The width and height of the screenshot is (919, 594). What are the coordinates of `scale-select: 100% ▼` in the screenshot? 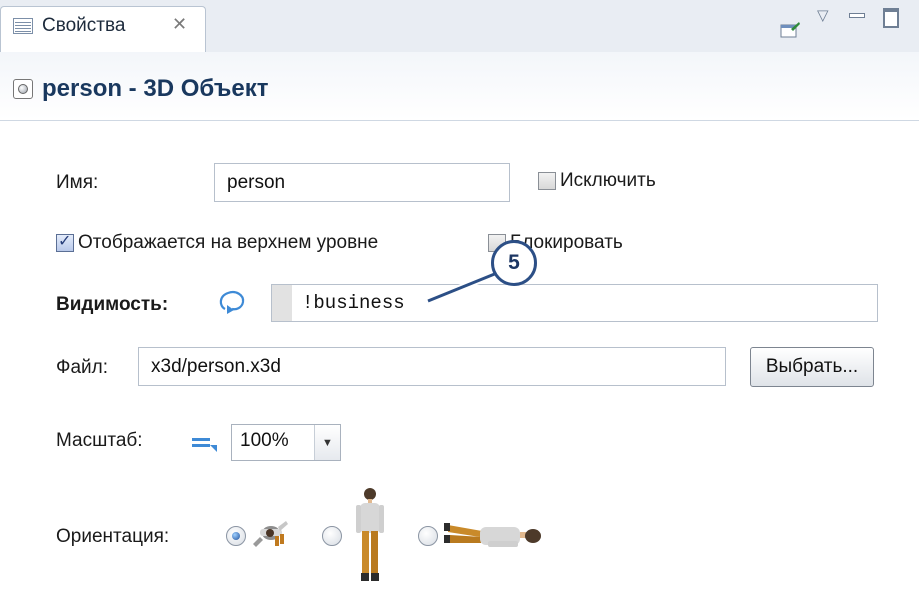 It's located at (286, 442).